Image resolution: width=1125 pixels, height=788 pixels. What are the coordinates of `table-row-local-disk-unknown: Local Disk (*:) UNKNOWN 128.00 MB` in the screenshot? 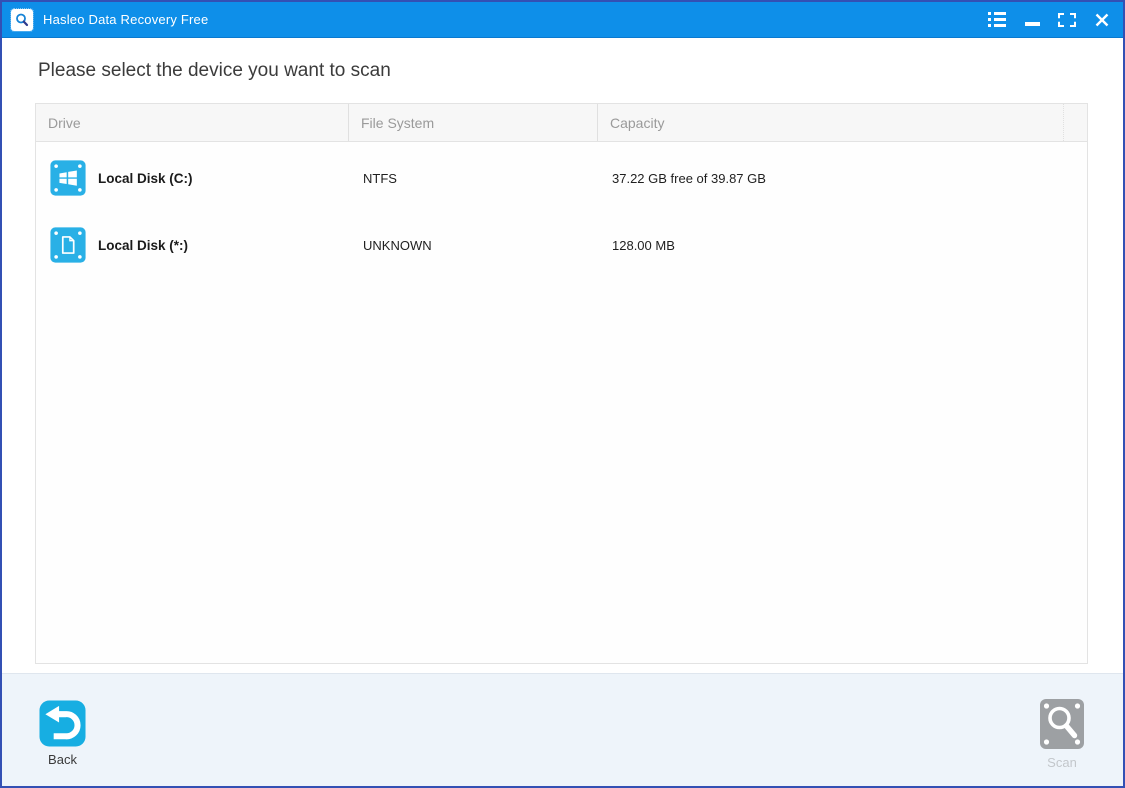 It's located at (561, 245).